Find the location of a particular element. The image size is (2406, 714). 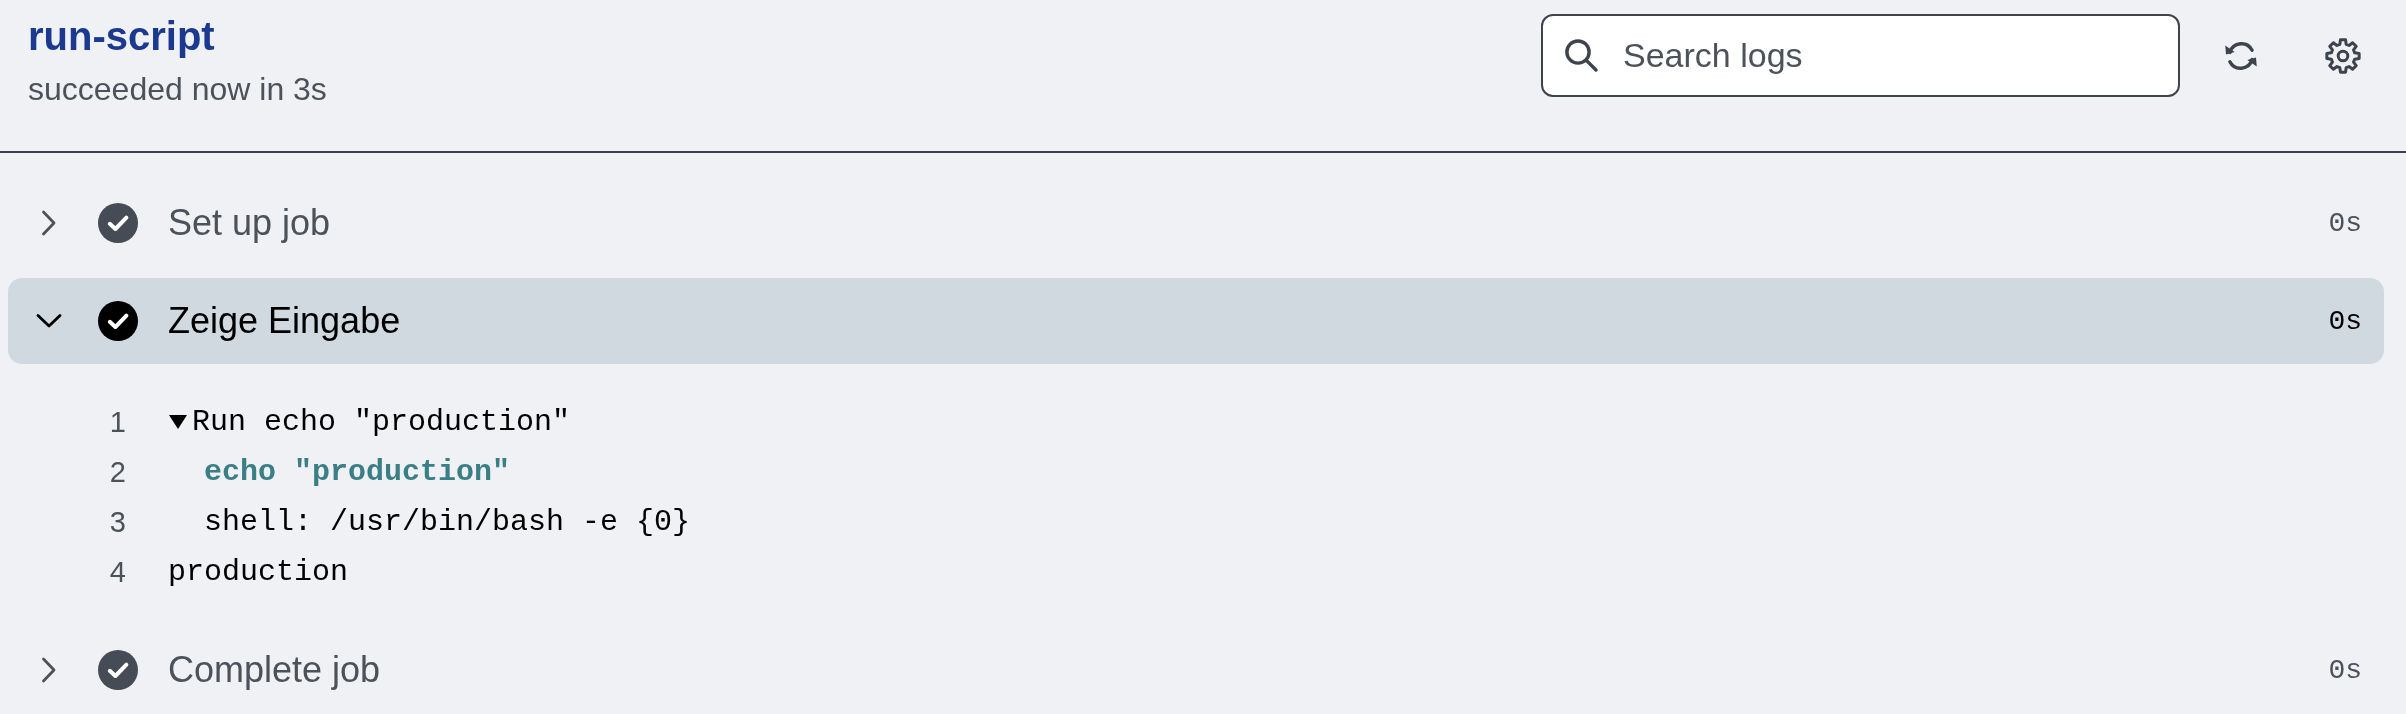

caret-down-icon is located at coordinates (178, 422).